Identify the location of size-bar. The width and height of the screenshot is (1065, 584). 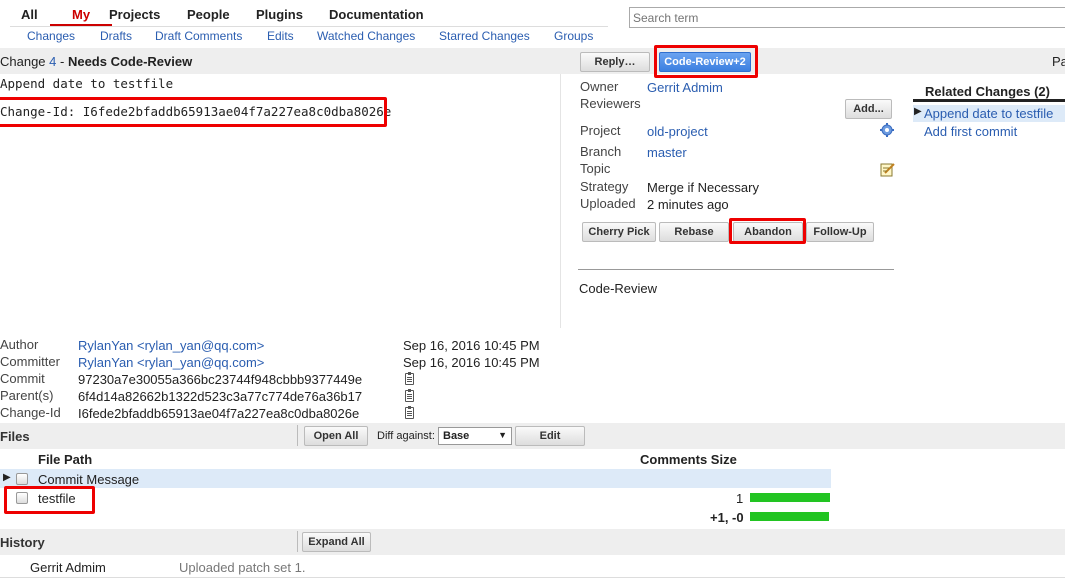
(790, 497).